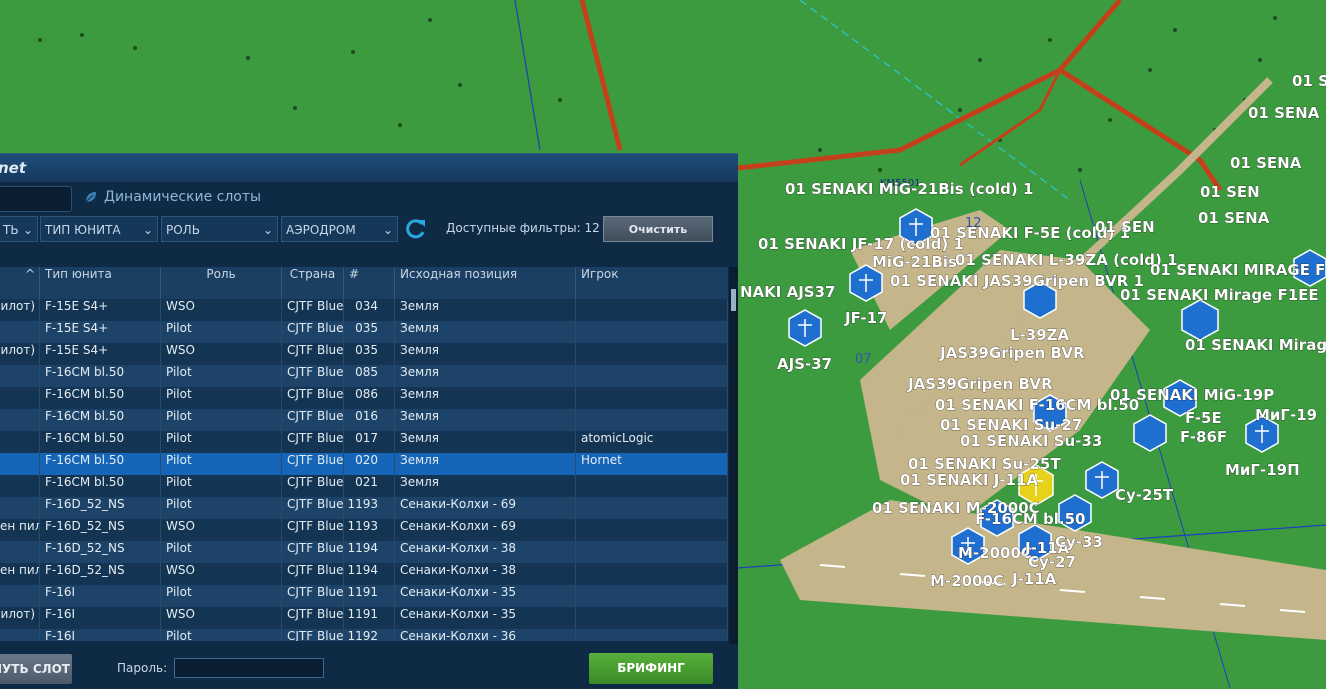 The height and width of the screenshot is (689, 1326). I want to click on cell-pos: Сенаки-Колхи - 36, so click(485, 635).